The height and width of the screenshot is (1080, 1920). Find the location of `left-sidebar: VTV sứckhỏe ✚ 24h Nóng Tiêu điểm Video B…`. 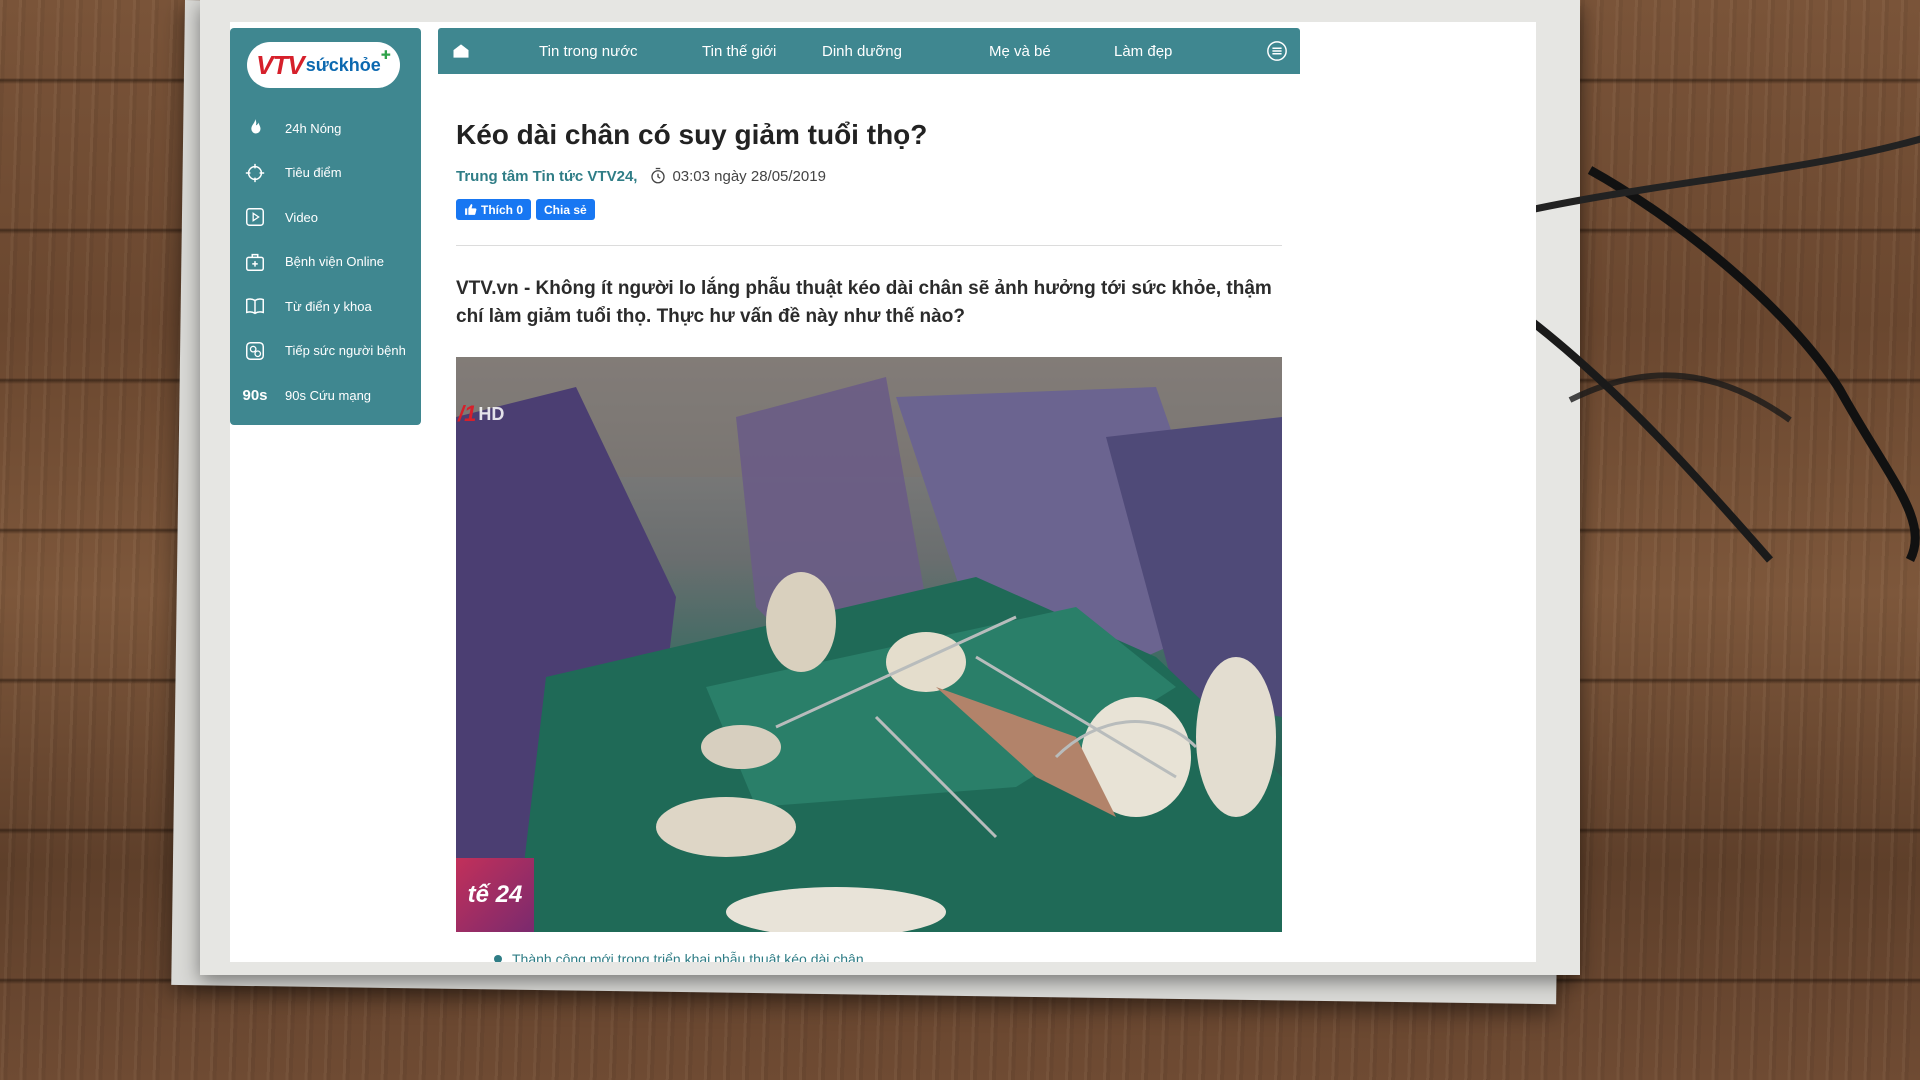

left-sidebar: VTV sứckhỏe ✚ 24h Nóng Tiêu điểm Video B… is located at coordinates (325, 226).